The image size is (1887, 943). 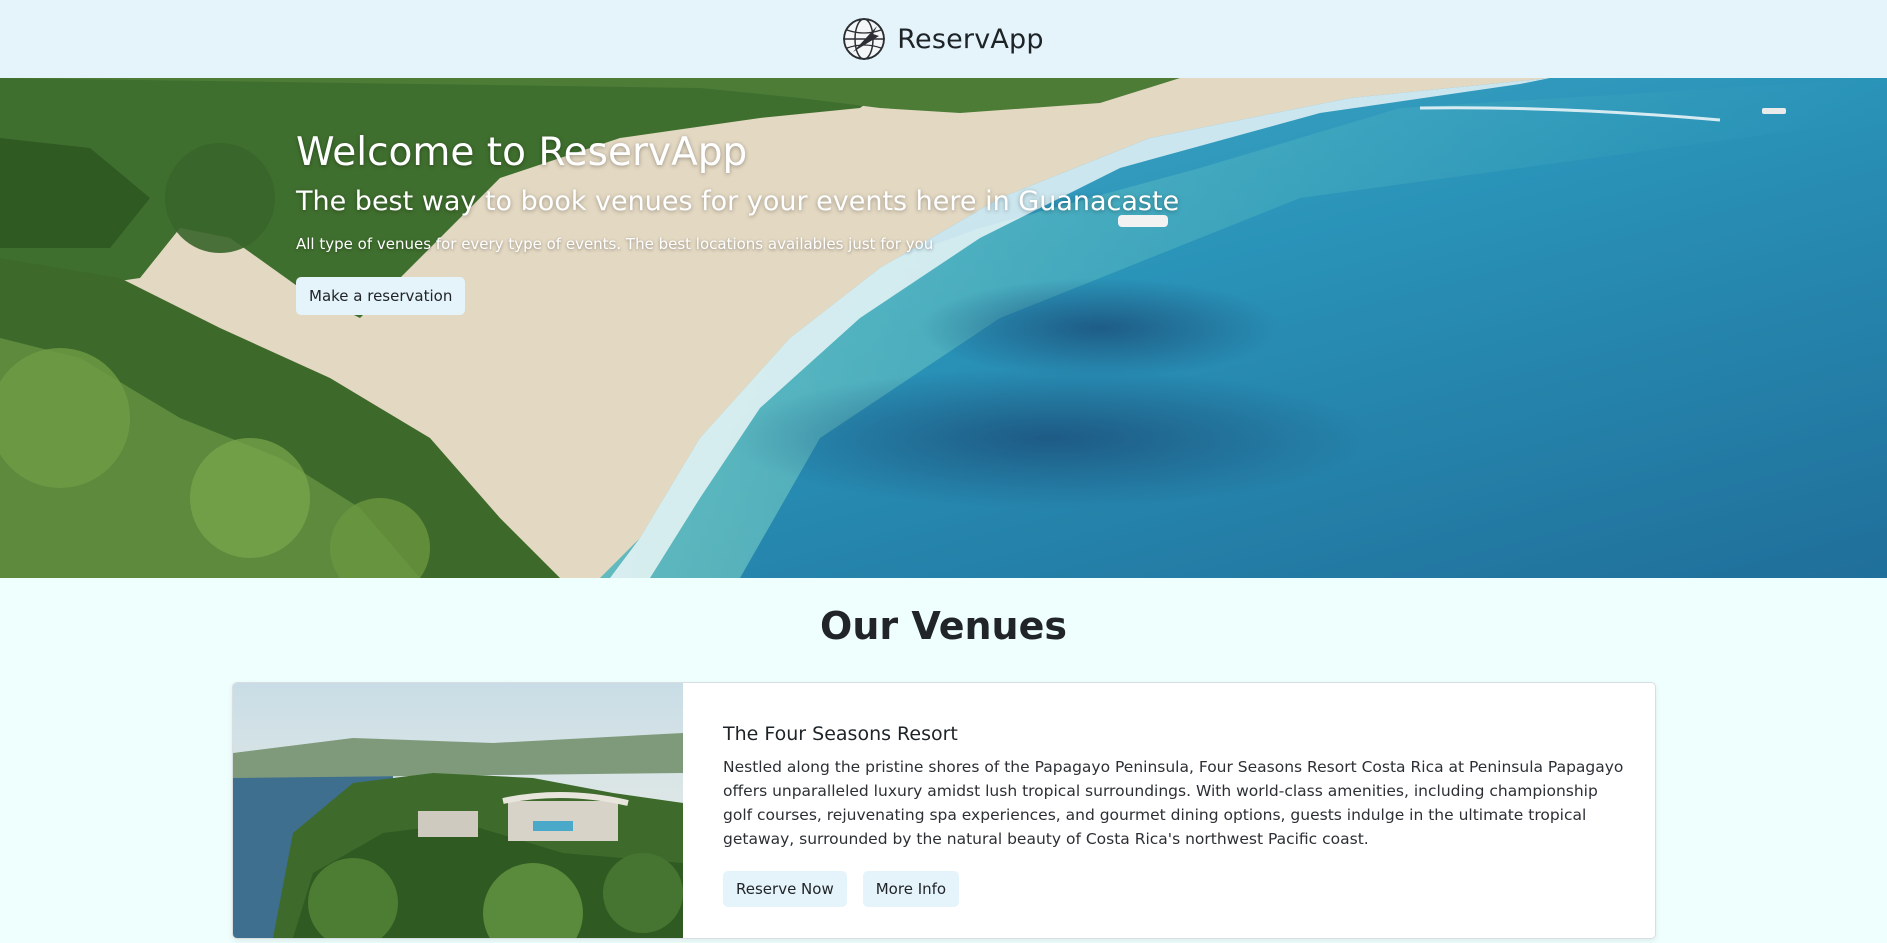 I want to click on reserve-now-button: Reserve Now, so click(x=785, y=889).